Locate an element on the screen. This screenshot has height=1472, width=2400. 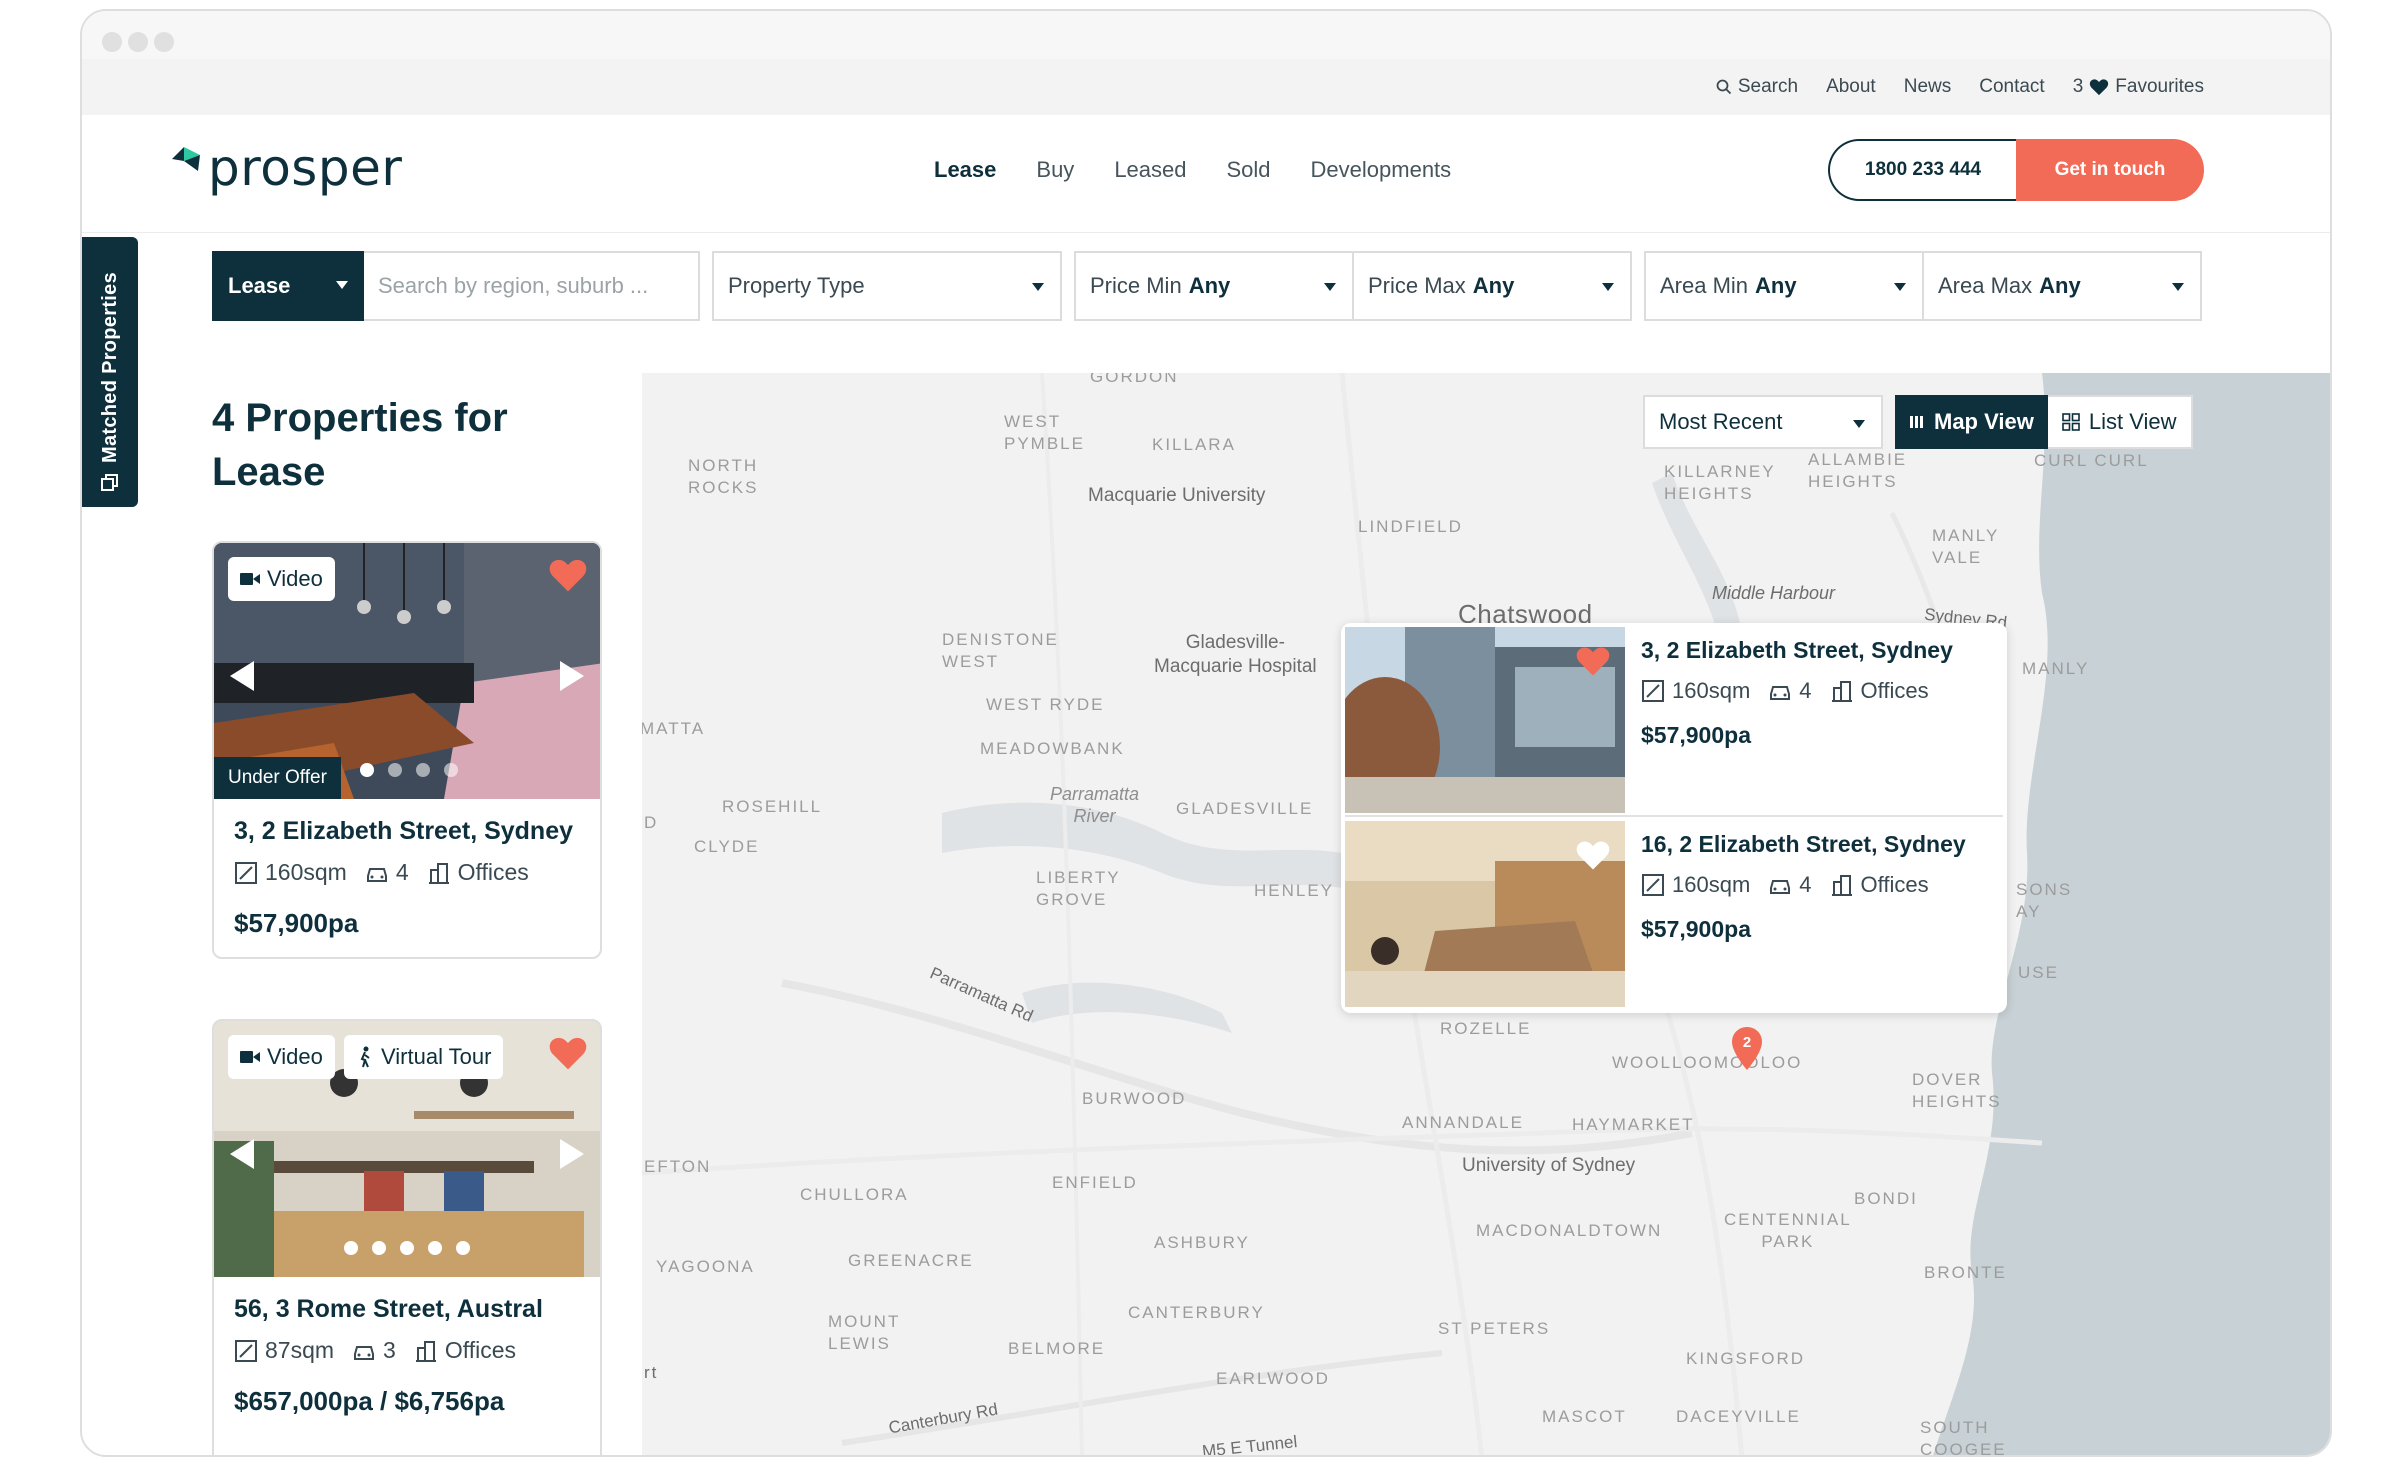
matched-properties-label: Matched Properties is located at coordinates (109, 367).